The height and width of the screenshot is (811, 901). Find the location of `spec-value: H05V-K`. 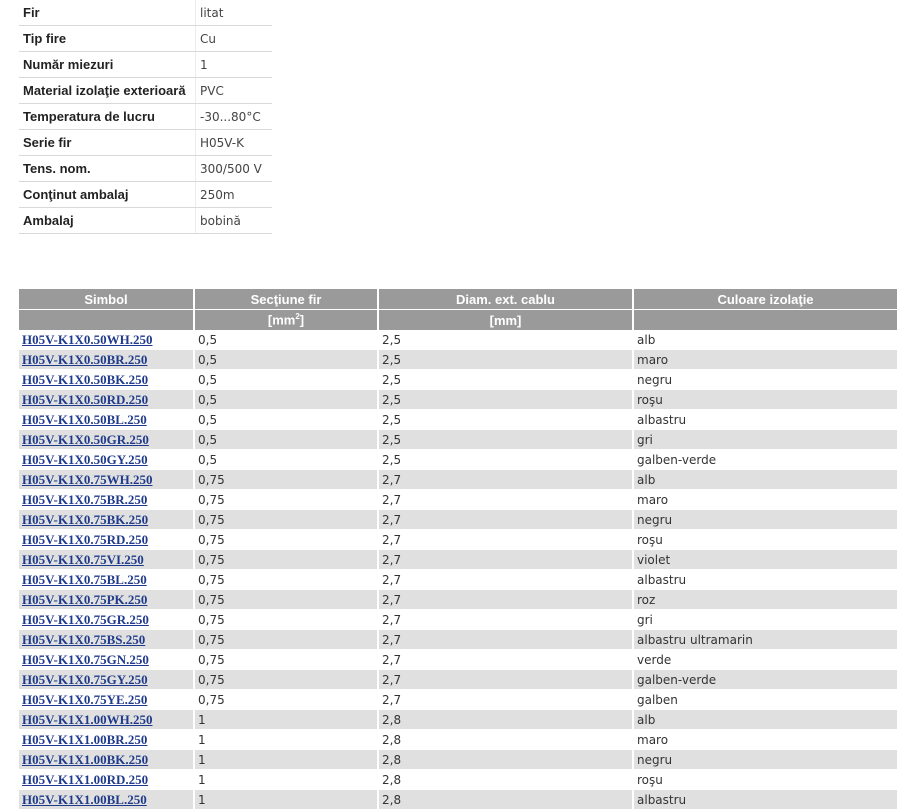

spec-value: H05V-K is located at coordinates (233, 142).